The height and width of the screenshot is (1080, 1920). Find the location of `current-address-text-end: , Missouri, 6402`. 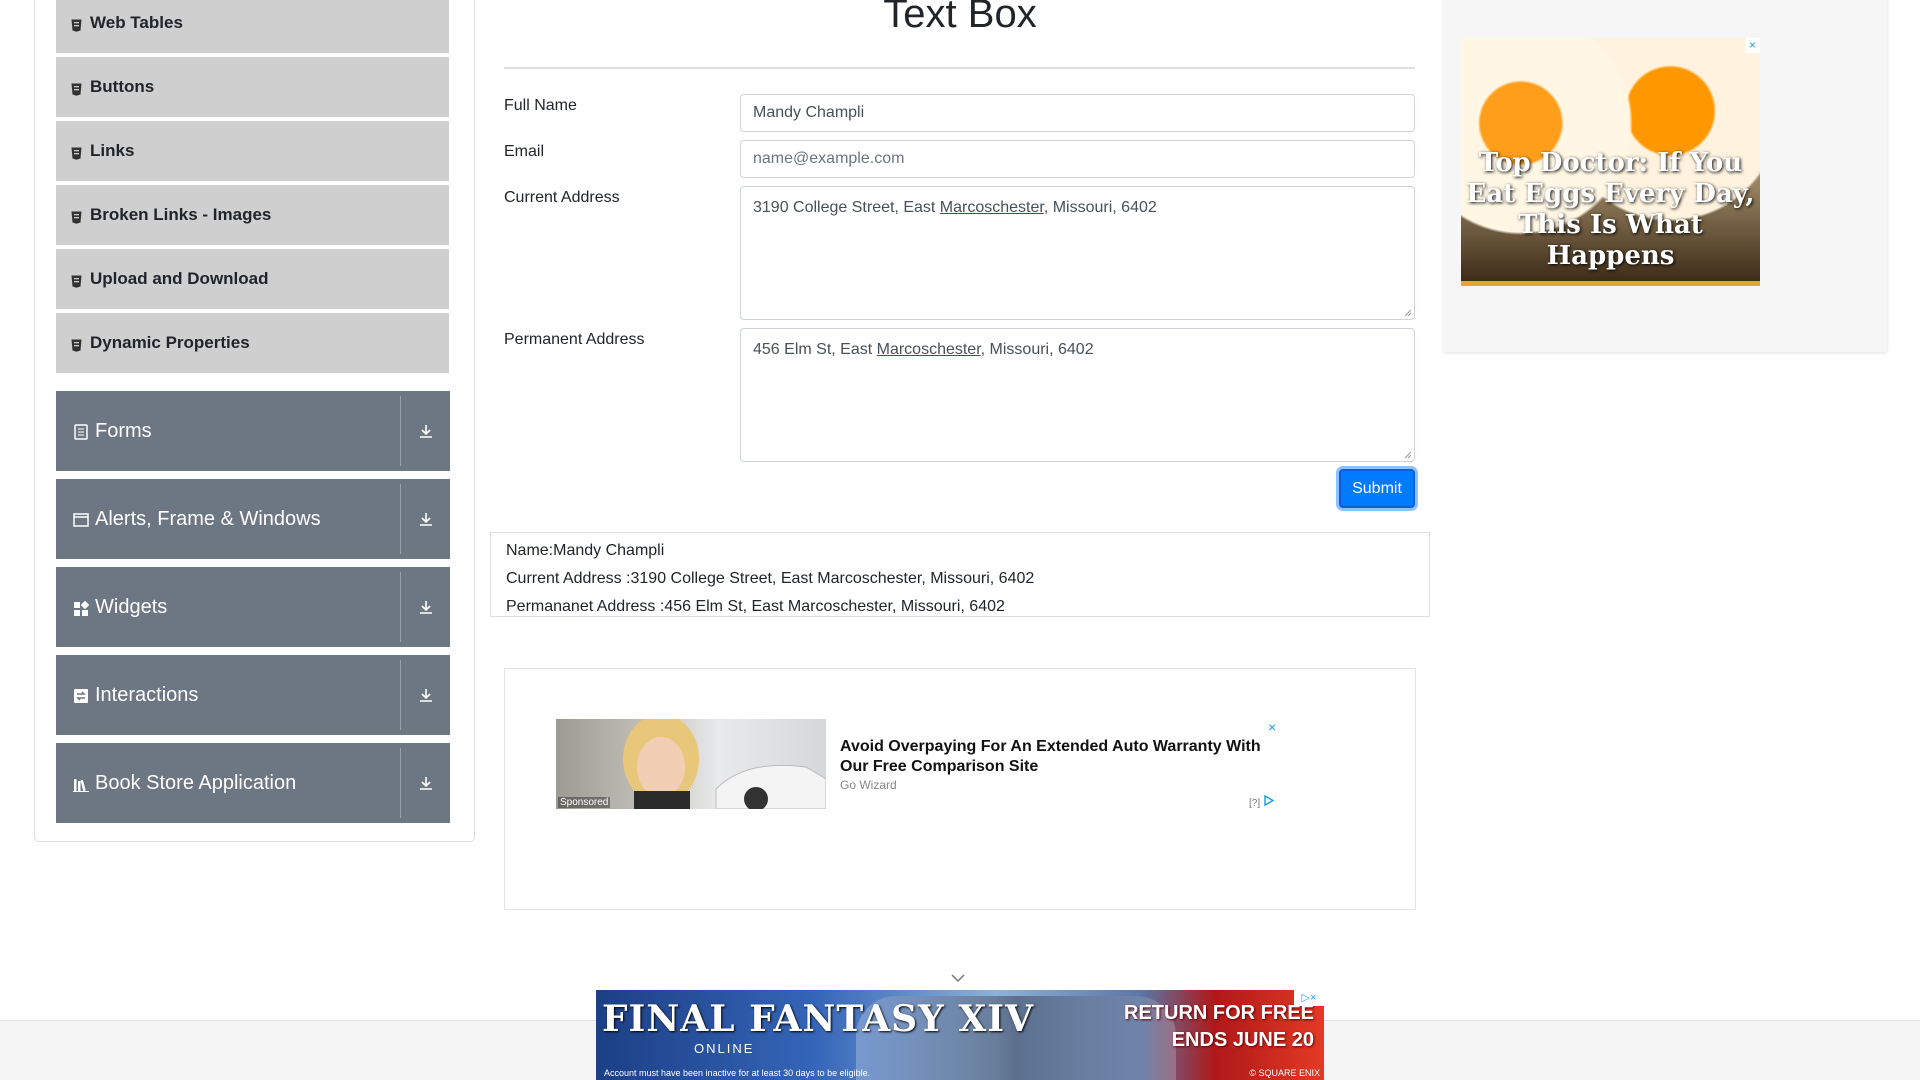

current-address-text-end: , Missouri, 6402 is located at coordinates (1100, 207).